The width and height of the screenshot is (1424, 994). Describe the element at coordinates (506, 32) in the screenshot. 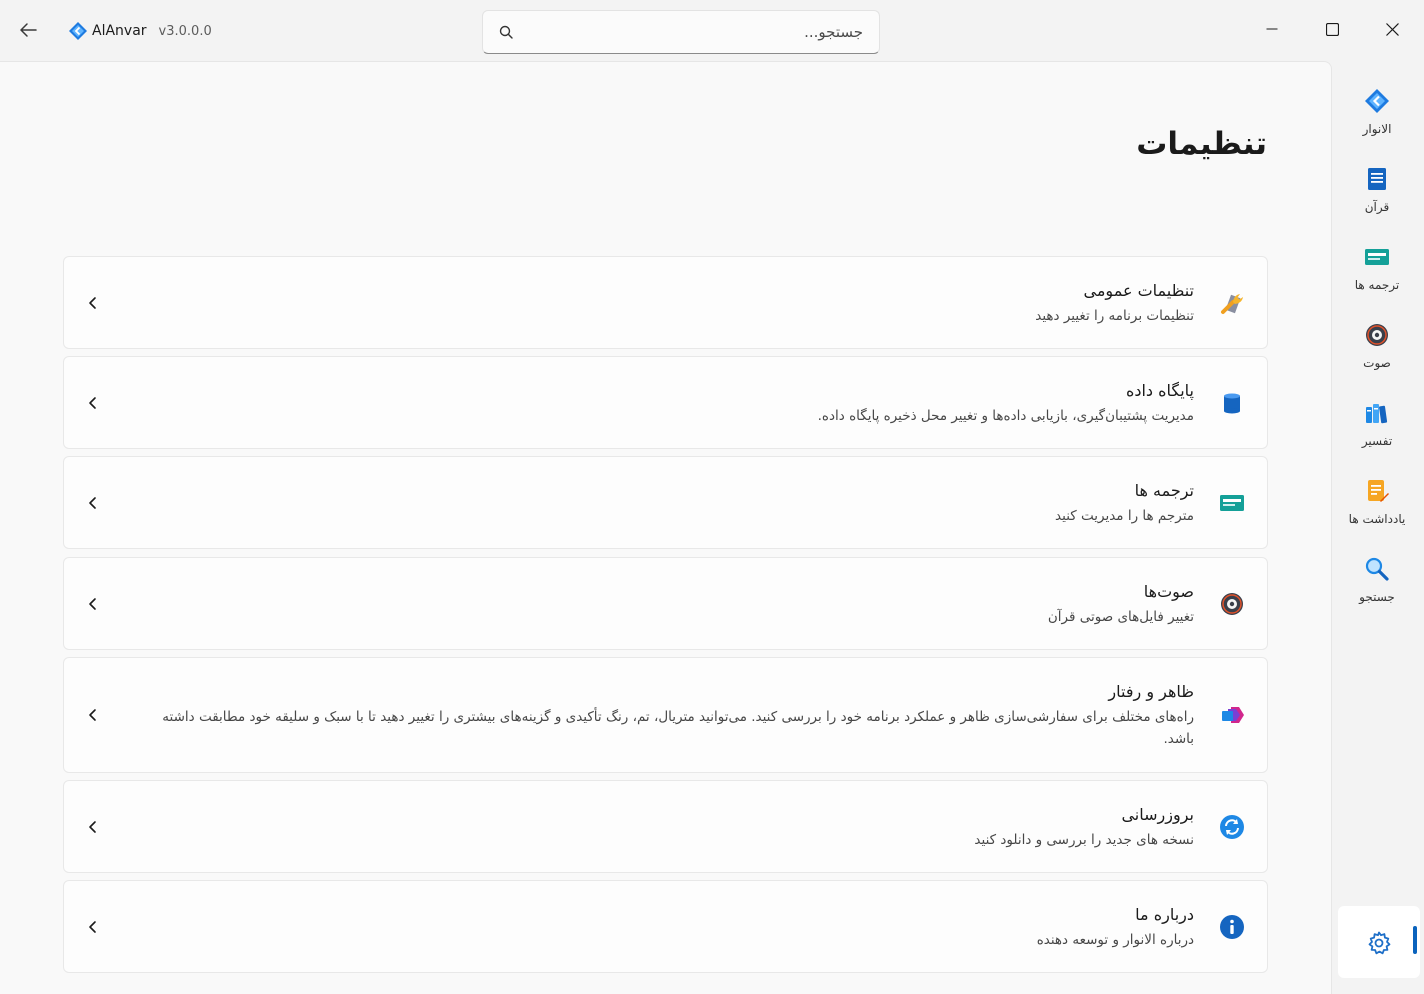

I see `search-icon` at that location.